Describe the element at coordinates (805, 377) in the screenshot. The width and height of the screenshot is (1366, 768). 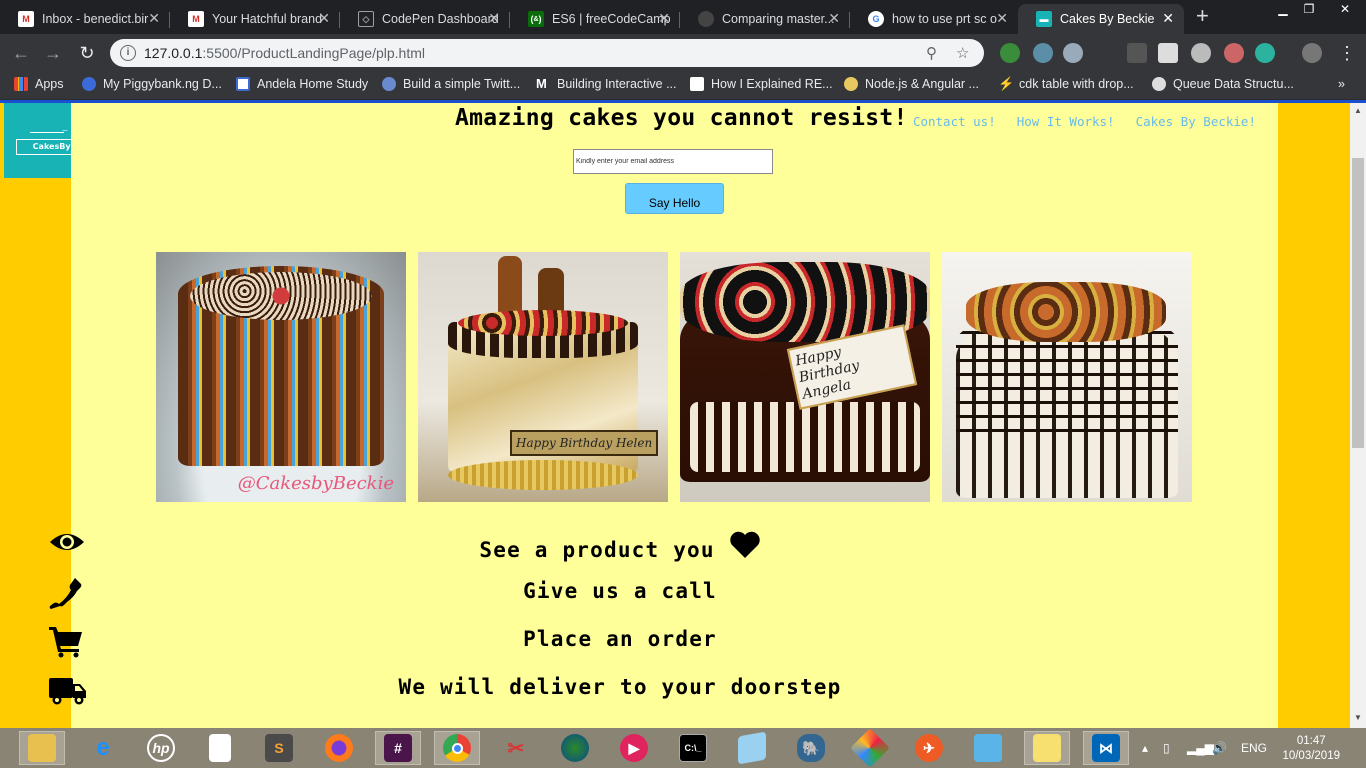
I see `cake-image-3: Happy Birthday Angela` at that location.